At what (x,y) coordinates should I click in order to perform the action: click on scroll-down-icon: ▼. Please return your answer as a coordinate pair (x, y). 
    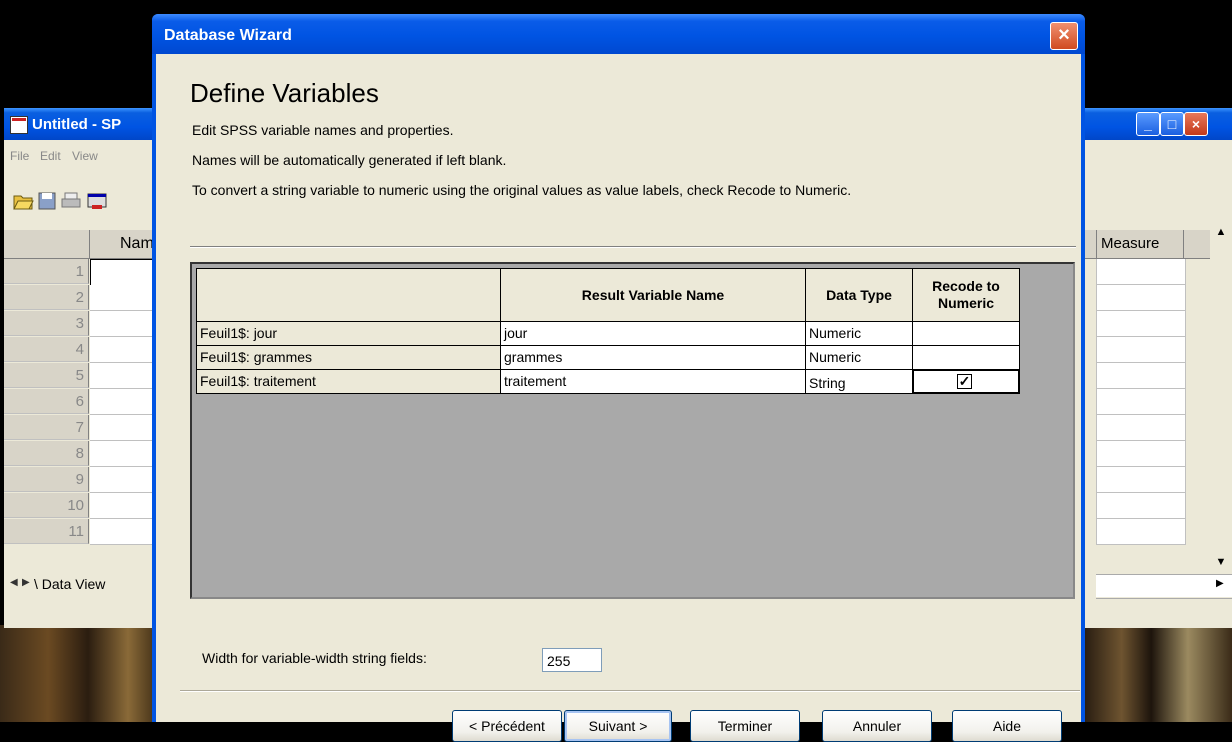
    Looking at the image, I should click on (1221, 564).